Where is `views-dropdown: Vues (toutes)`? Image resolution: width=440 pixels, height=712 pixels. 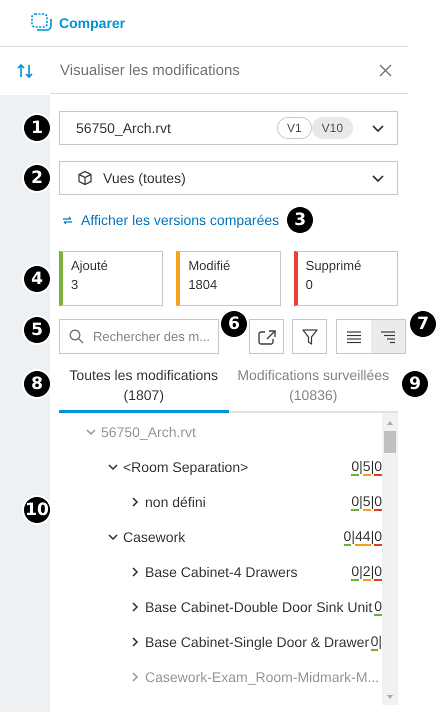
views-dropdown: Vues (toutes) is located at coordinates (228, 178).